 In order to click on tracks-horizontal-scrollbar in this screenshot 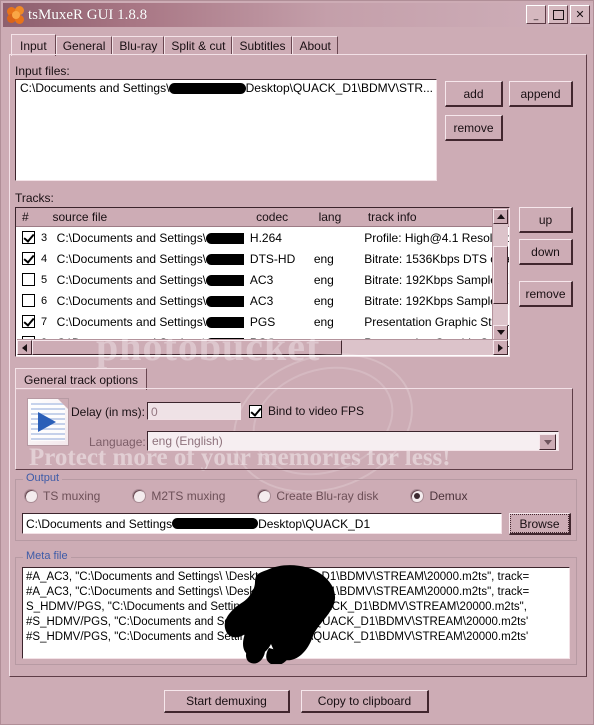, I will do `click(262, 347)`.